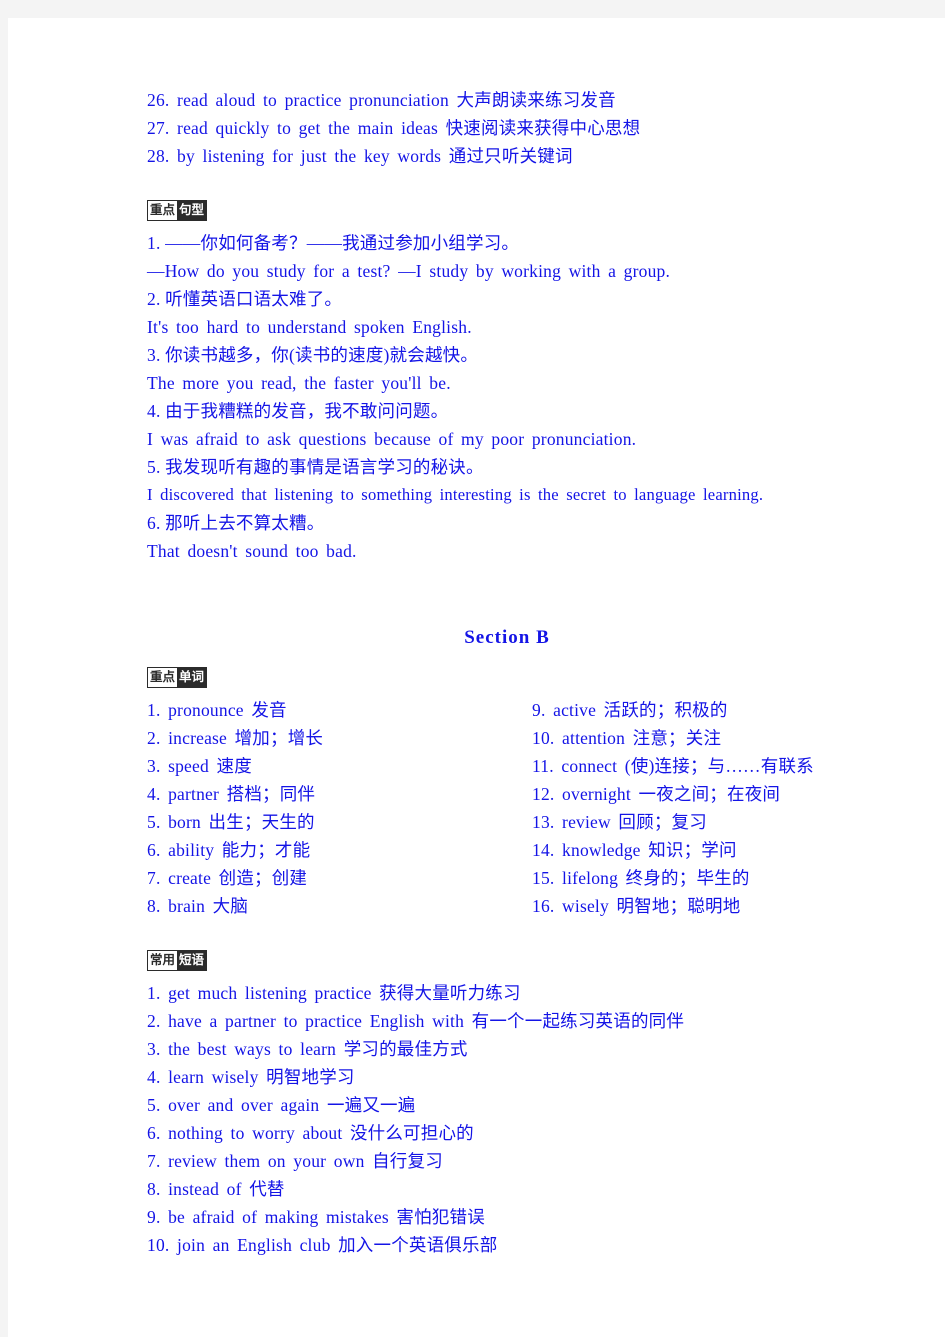  I want to click on list-item: 1. pronounce 发音, so click(217, 710).